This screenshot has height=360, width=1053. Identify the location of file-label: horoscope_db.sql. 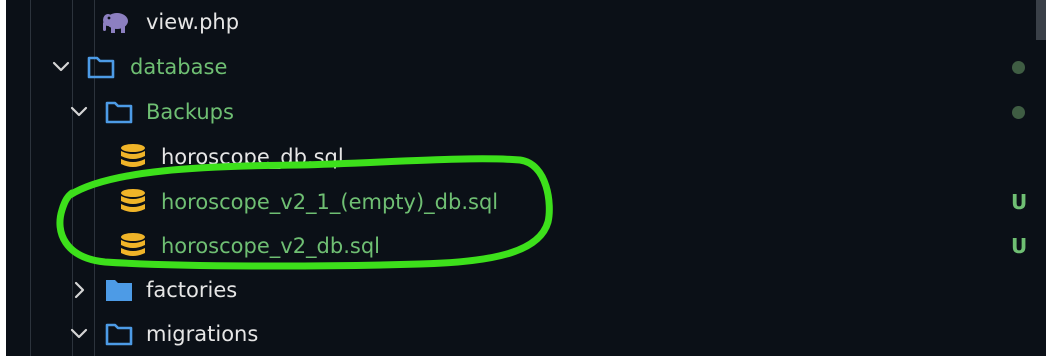
(252, 157).